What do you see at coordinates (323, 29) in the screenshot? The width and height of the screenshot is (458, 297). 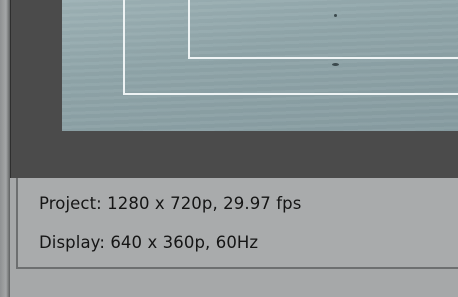 I see `title-safe-margin` at bounding box center [323, 29].